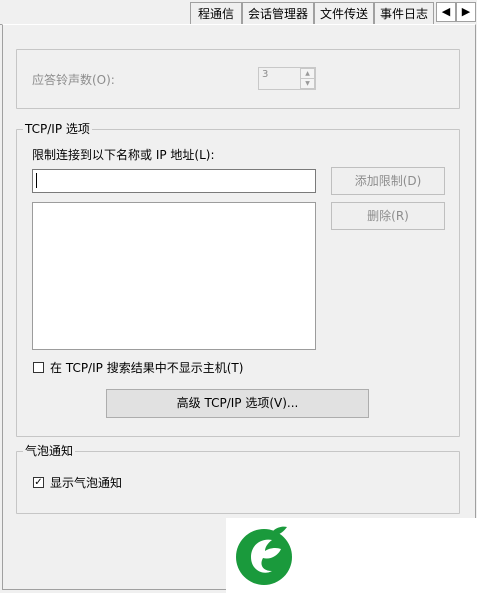 This screenshot has height=593, width=477. I want to click on tab-file-transfer: 文件传送, so click(344, 13).